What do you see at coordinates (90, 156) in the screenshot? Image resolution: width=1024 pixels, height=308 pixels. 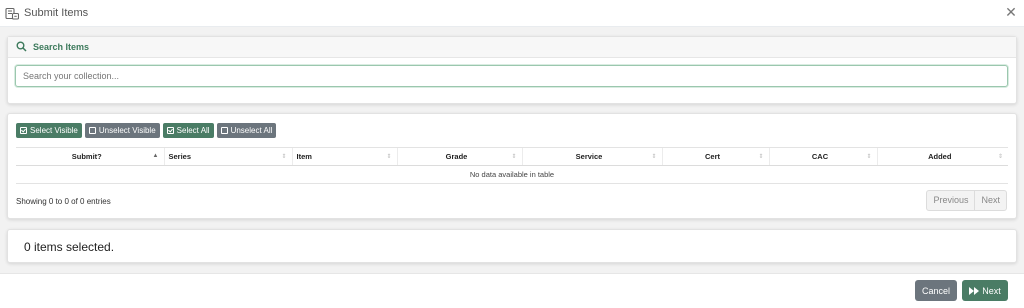 I see `column-header-submit: Submit? ▲` at bounding box center [90, 156].